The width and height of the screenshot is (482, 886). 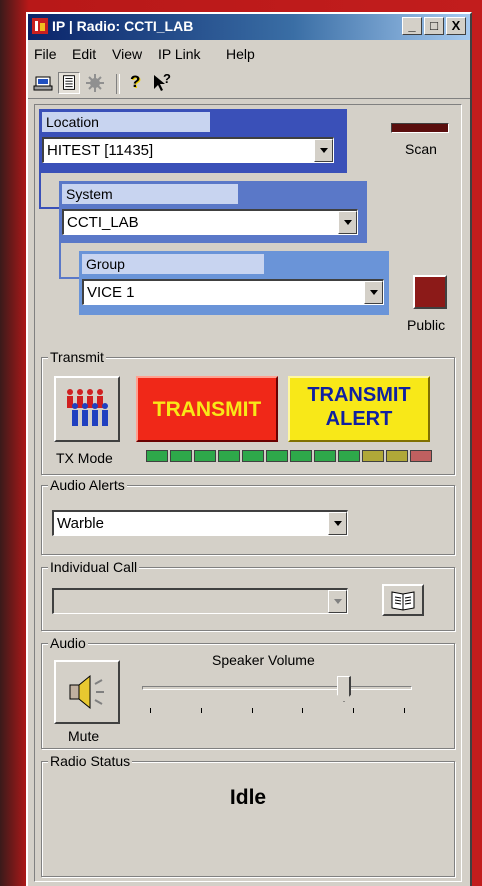 What do you see at coordinates (210, 222) in the screenshot?
I see `system-select: CCTI_LAB` at bounding box center [210, 222].